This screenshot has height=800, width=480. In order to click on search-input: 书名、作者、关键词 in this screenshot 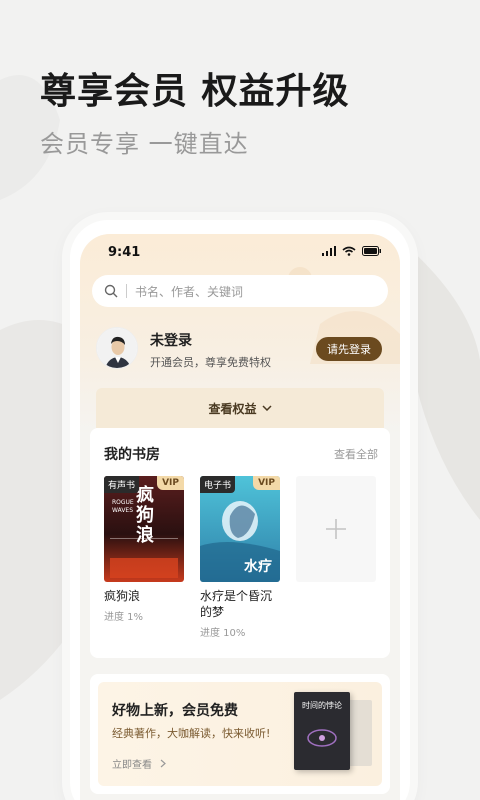, I will do `click(240, 291)`.